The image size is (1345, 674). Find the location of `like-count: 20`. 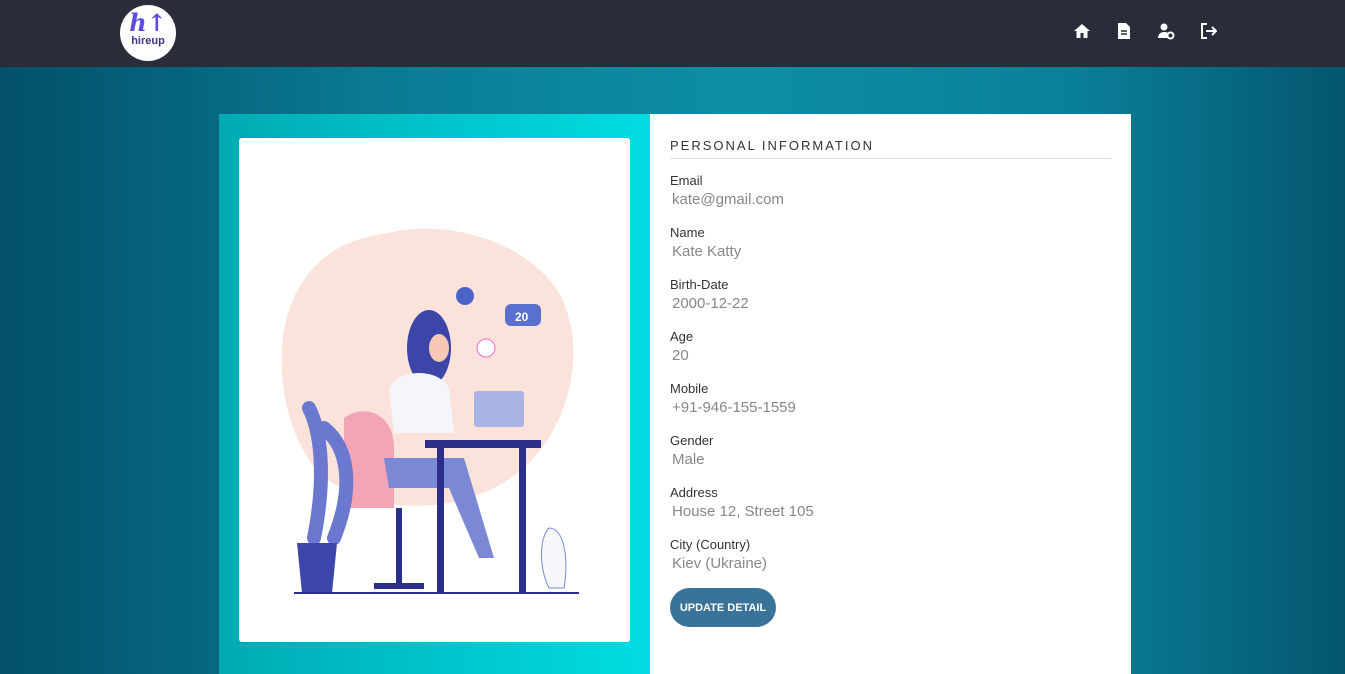

like-count: 20 is located at coordinates (522, 317).